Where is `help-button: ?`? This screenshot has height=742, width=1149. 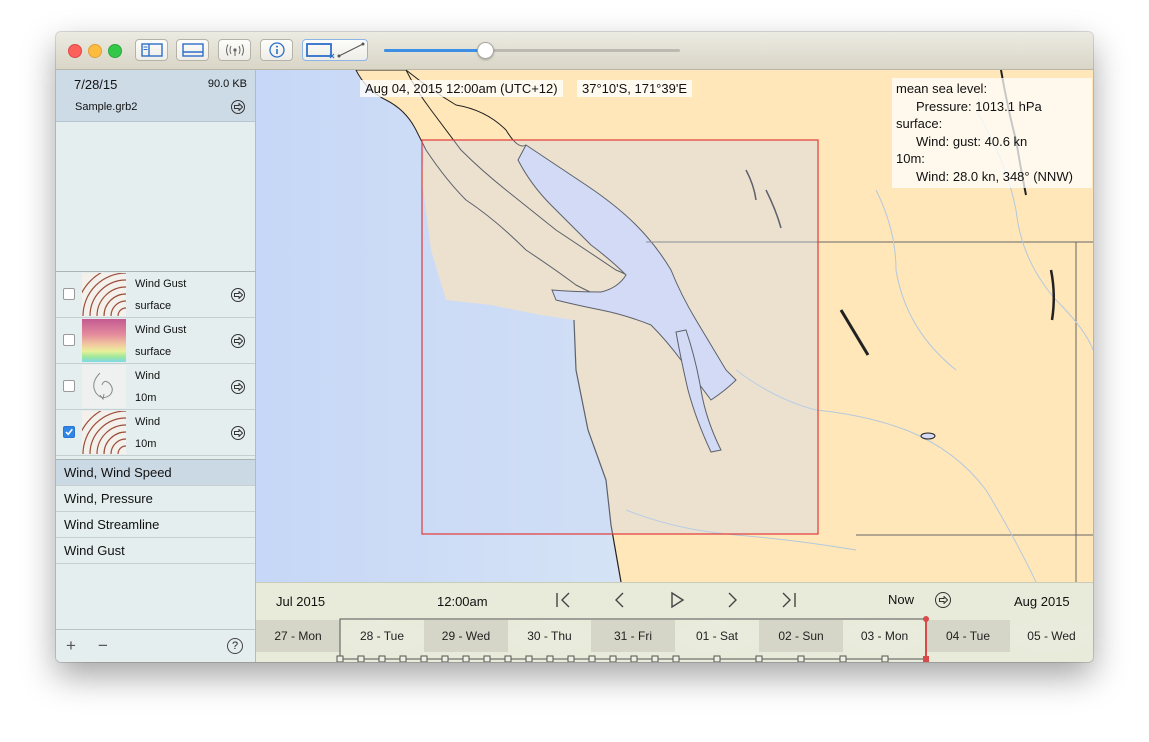
help-button: ? is located at coordinates (235, 646).